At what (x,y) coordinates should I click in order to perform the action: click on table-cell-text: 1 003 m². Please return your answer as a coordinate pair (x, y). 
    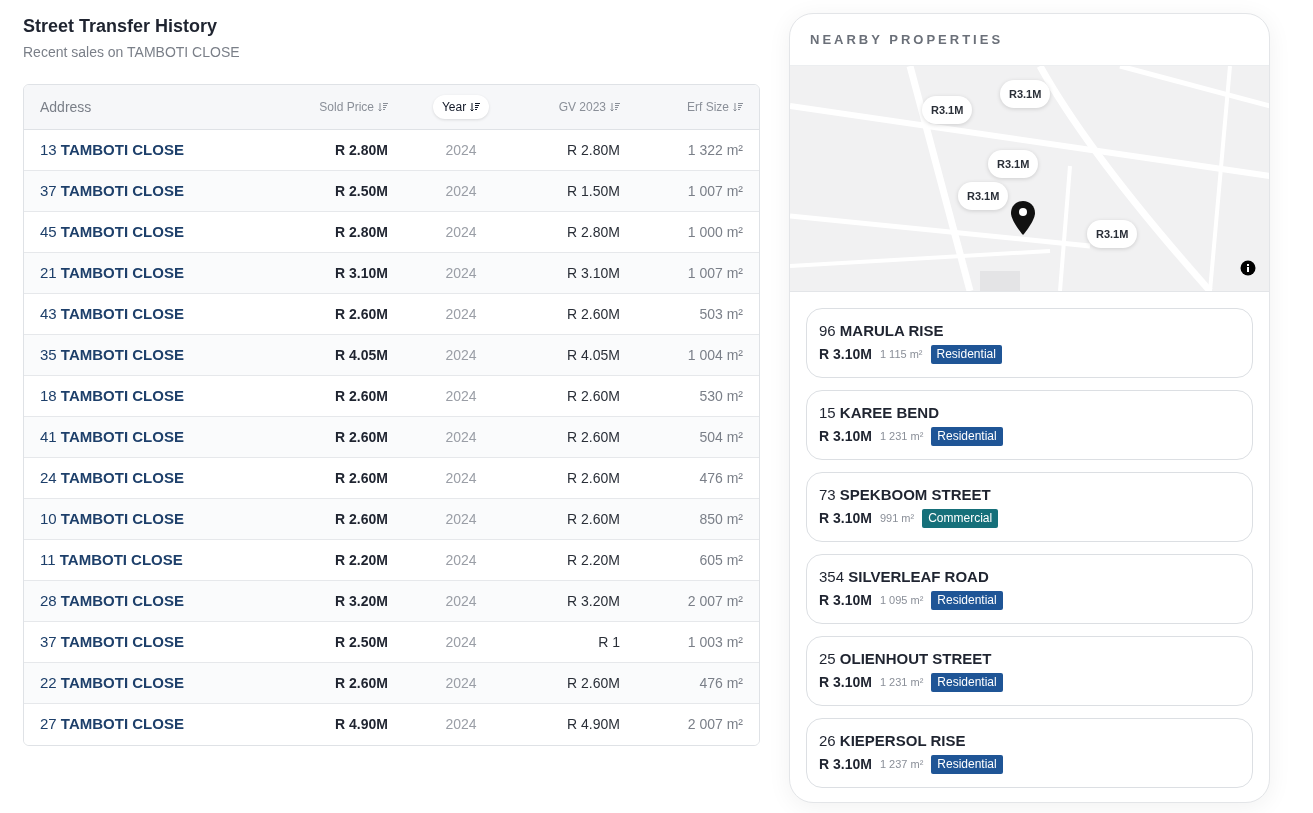
    Looking at the image, I should click on (715, 642).